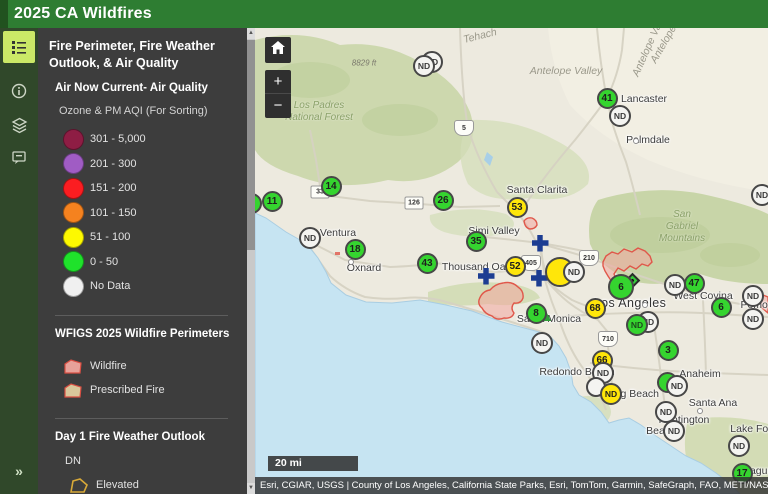  I want to click on aqi-range-label: No Data, so click(110, 286).